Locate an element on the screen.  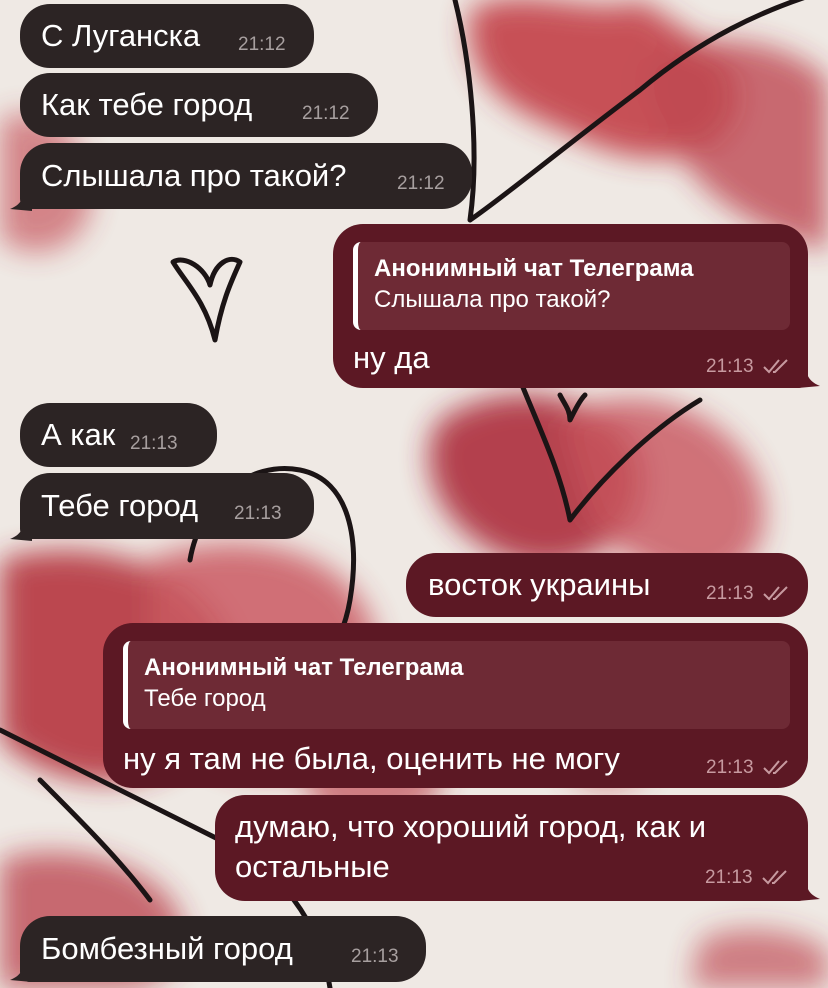
message-text: Бомбезный город is located at coordinates (167, 948).